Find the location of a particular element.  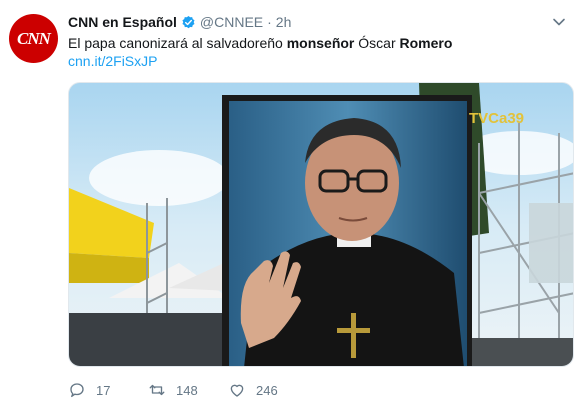

tweet-link: cnn.it/2FiSxJP is located at coordinates (112, 61).